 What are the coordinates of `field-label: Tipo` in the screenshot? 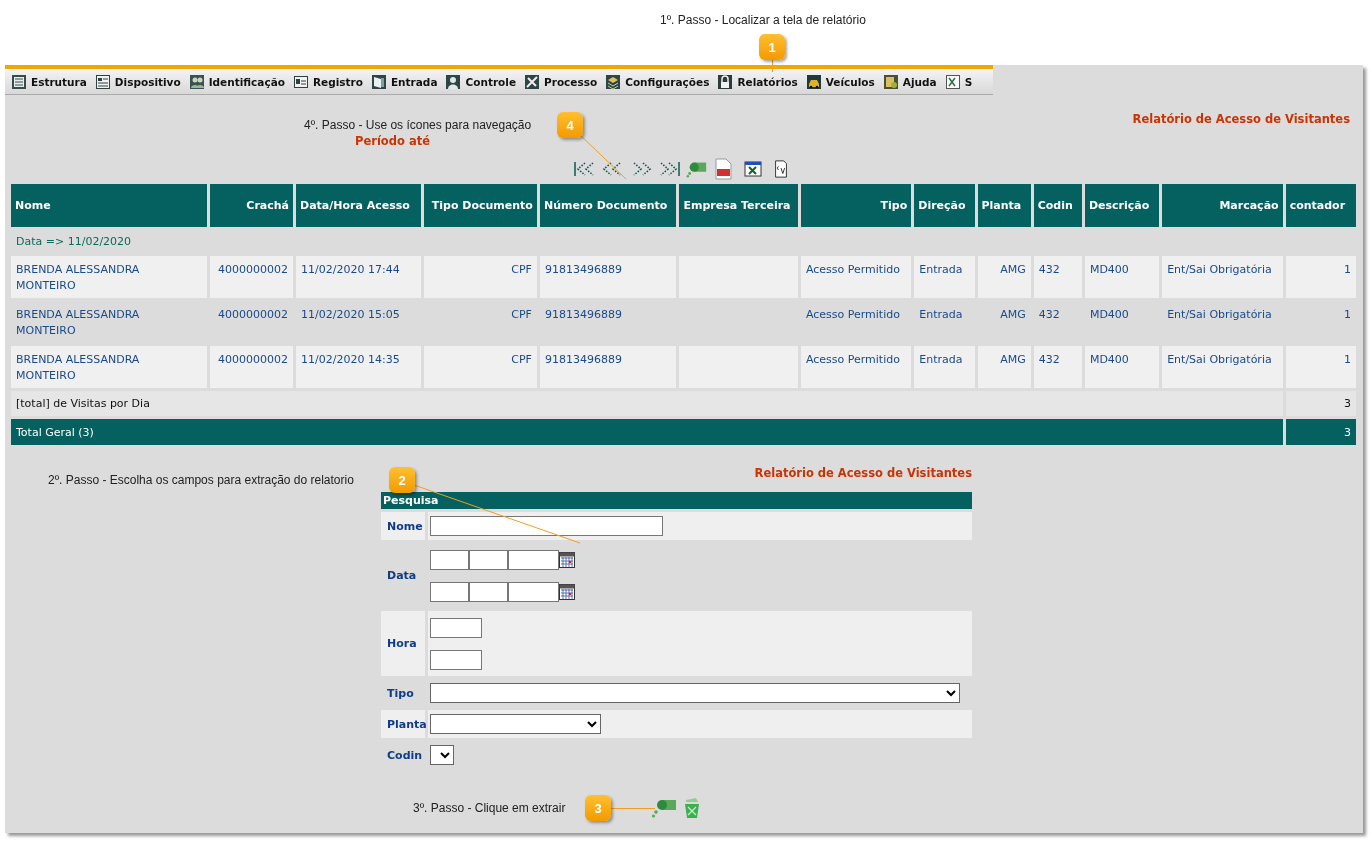 It's located at (400, 693).